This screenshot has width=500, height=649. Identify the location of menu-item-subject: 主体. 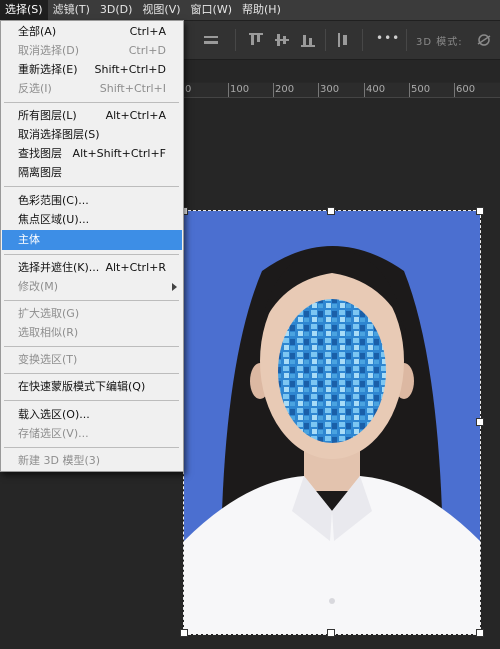
(92, 240).